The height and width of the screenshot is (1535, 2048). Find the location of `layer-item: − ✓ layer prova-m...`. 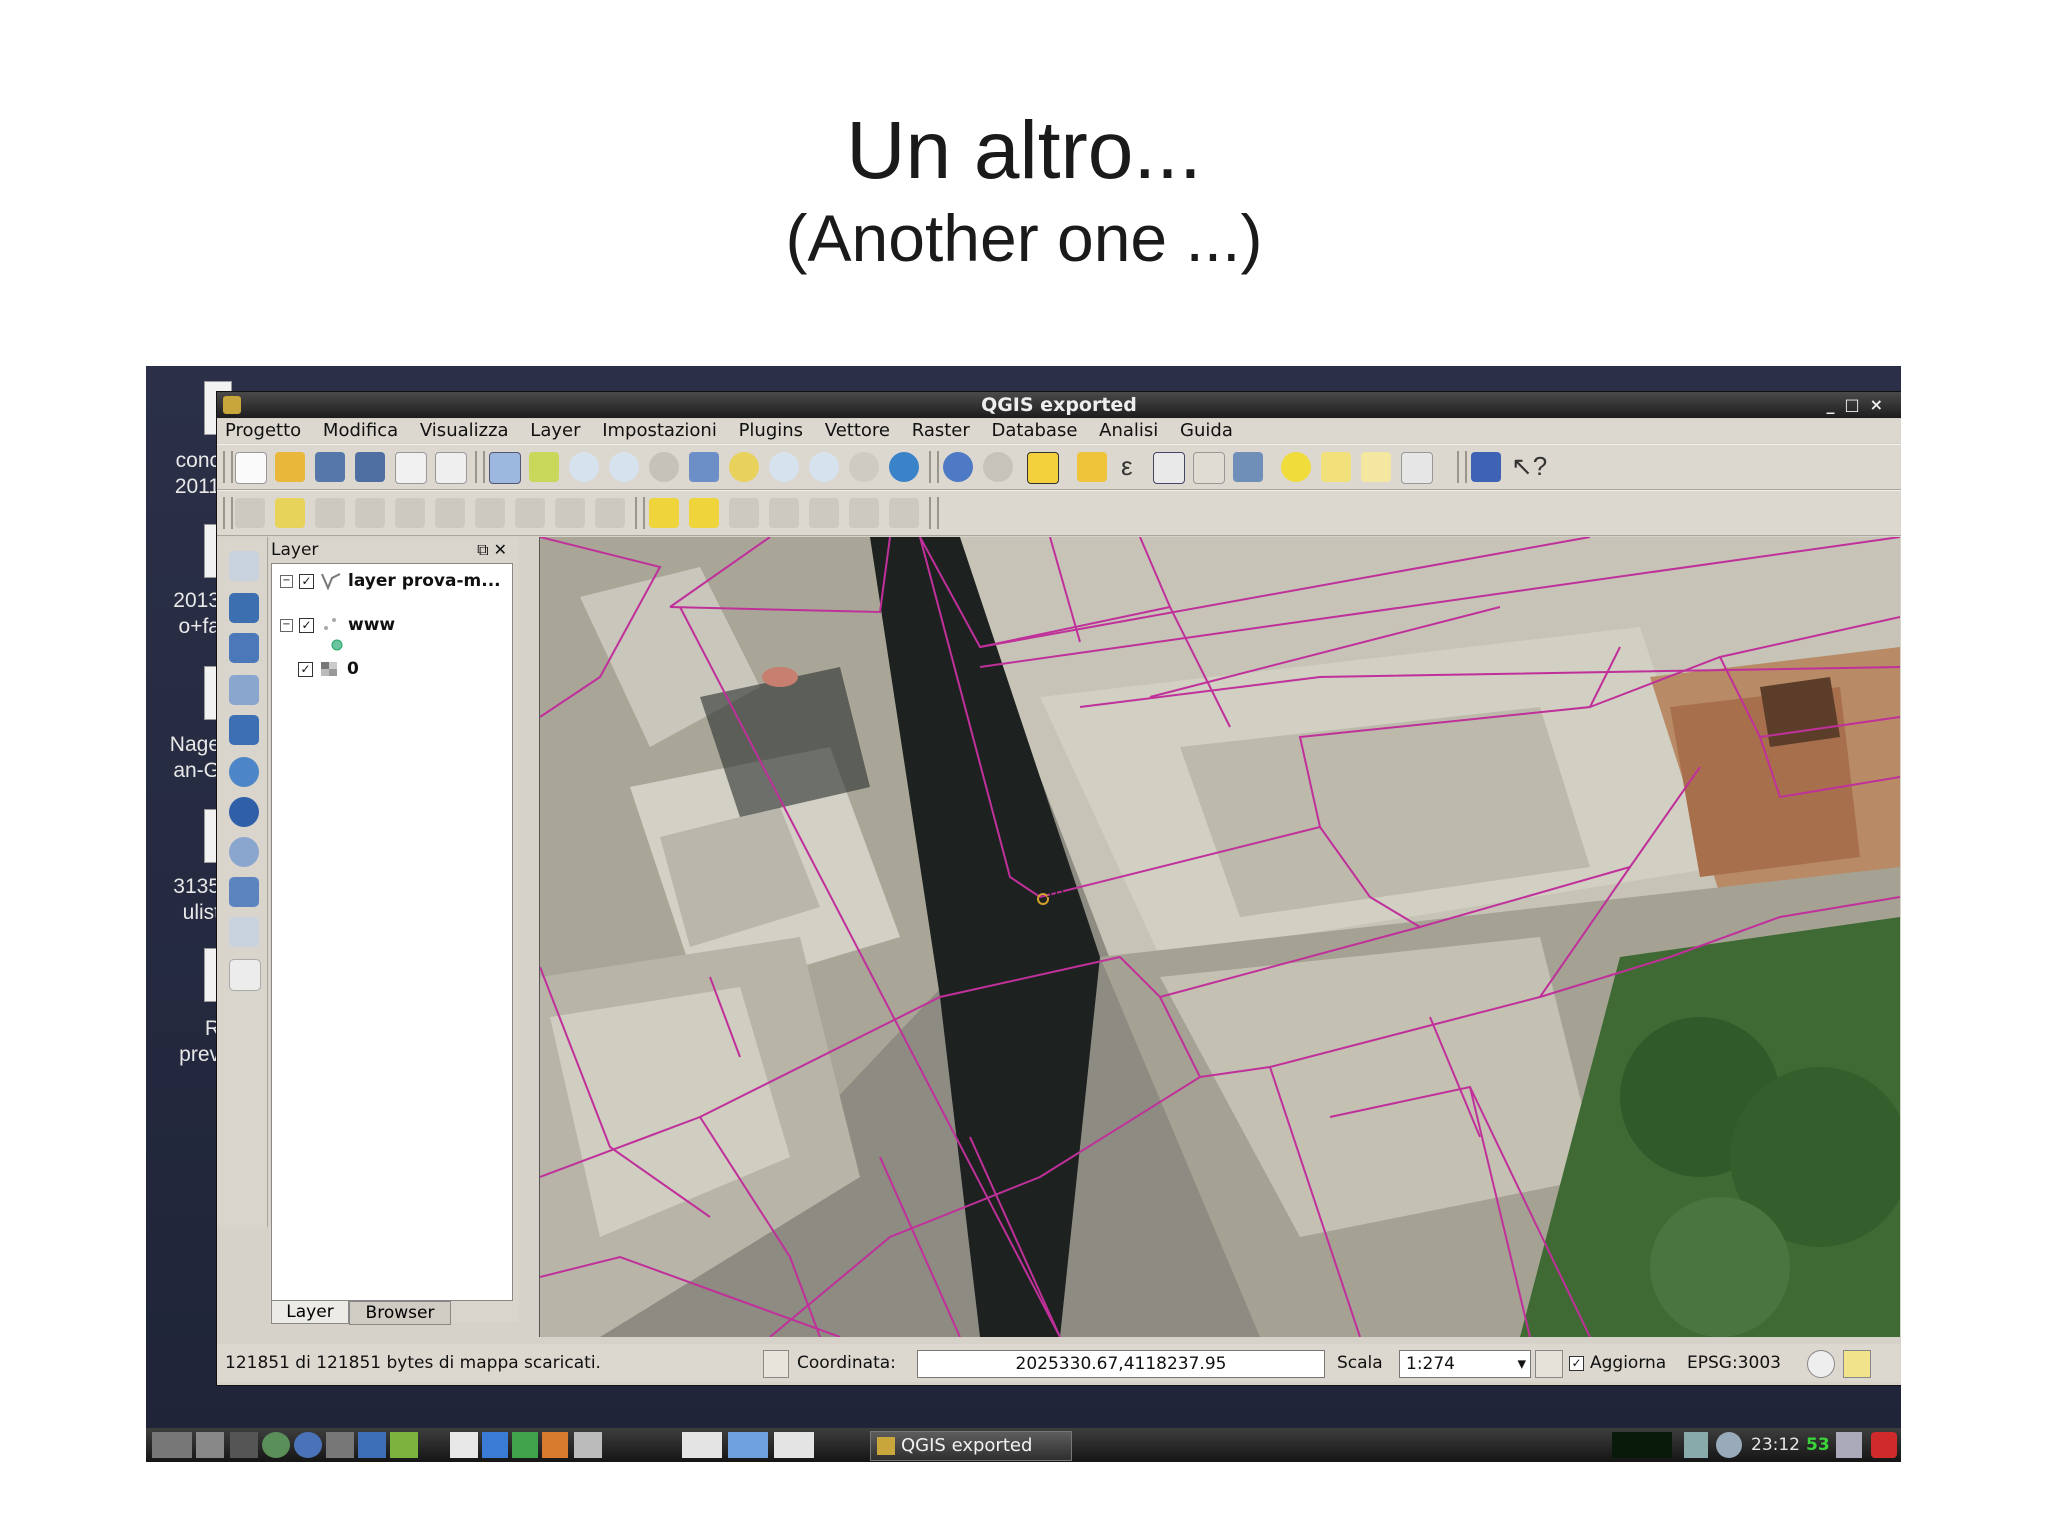

layer-item: − ✓ layer prova-m... is located at coordinates (390, 581).